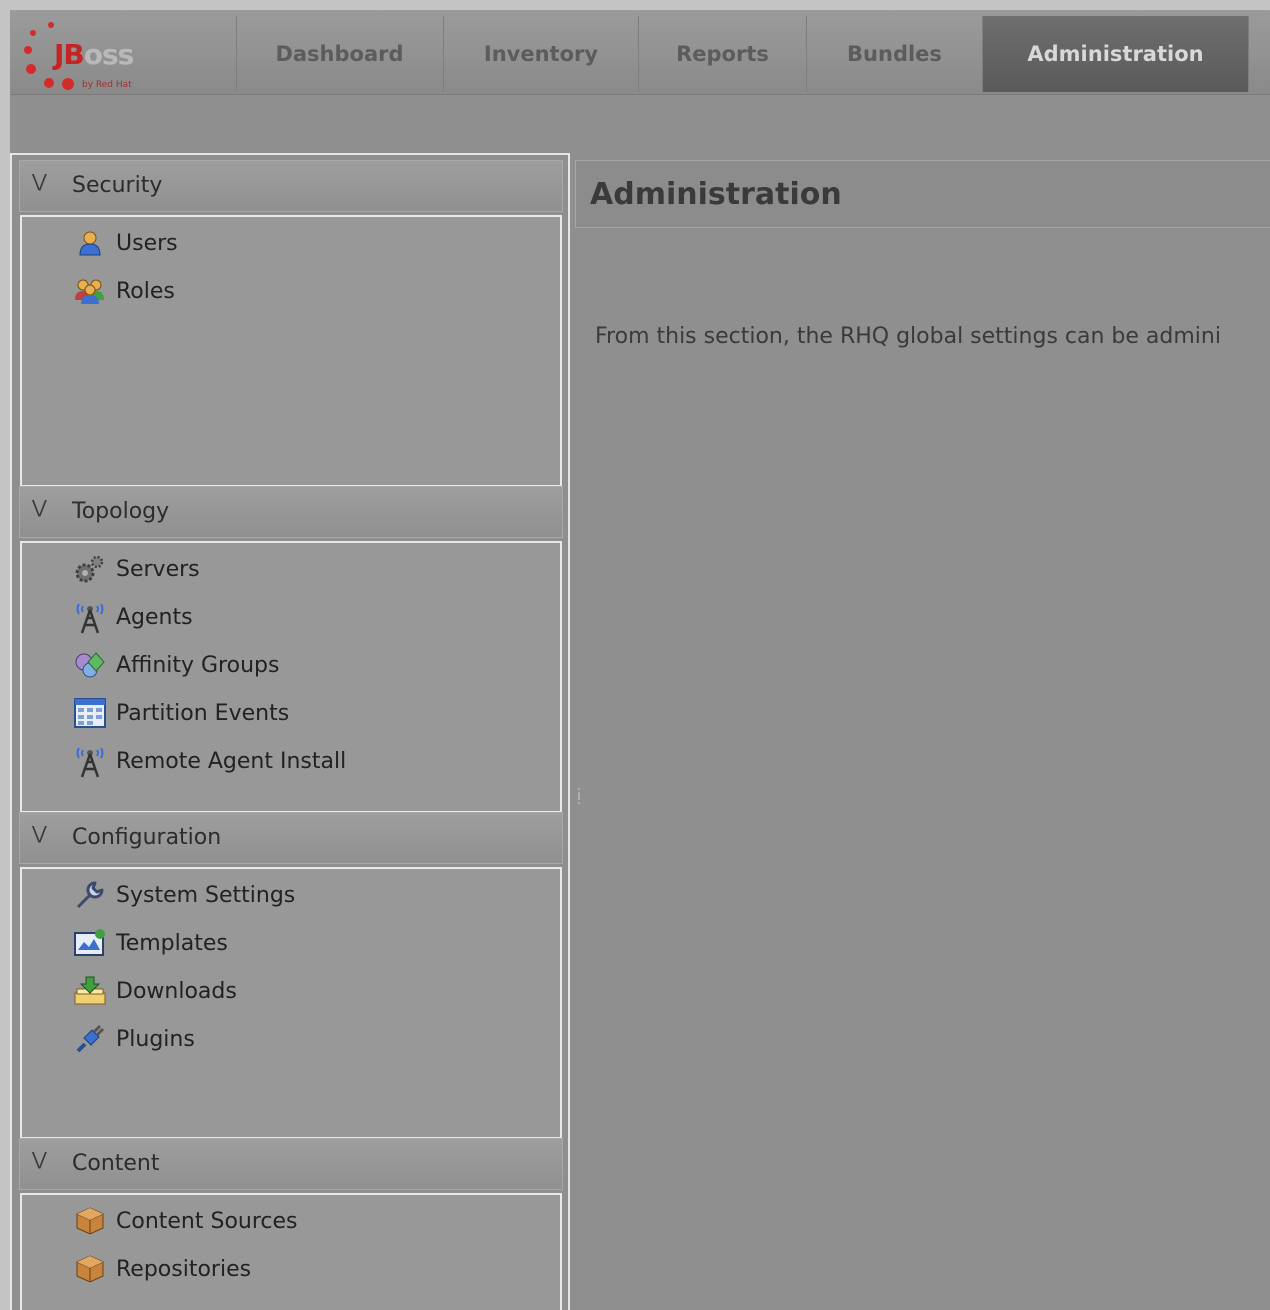 This screenshot has height=1310, width=1270. I want to click on sidebar-item-label: Downloads, so click(176, 991).